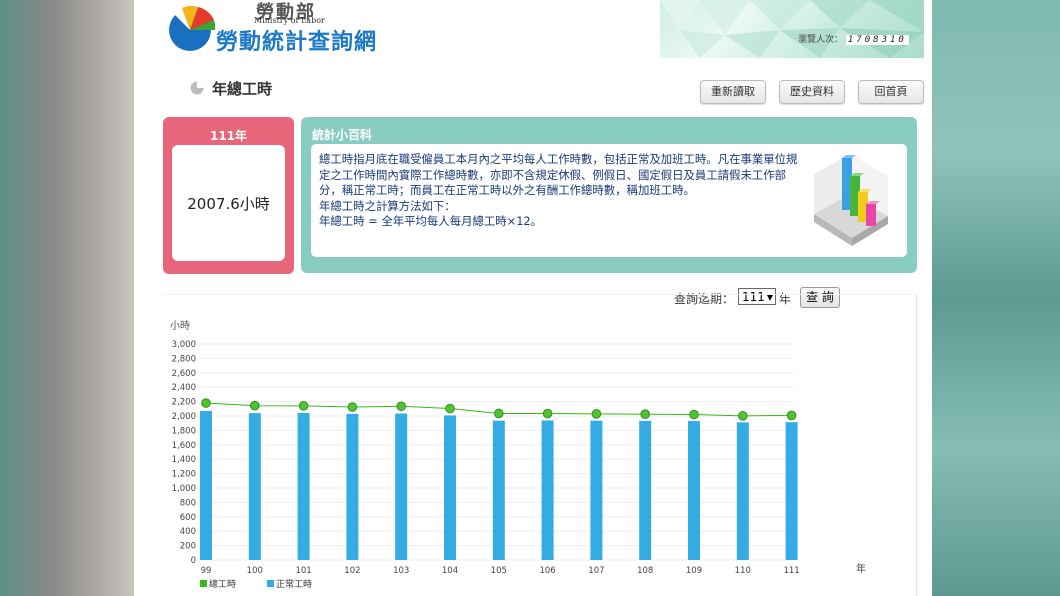 The width and height of the screenshot is (1060, 596). Describe the element at coordinates (184, 359) in the screenshot. I see `y-tick-label: 2,800` at that location.